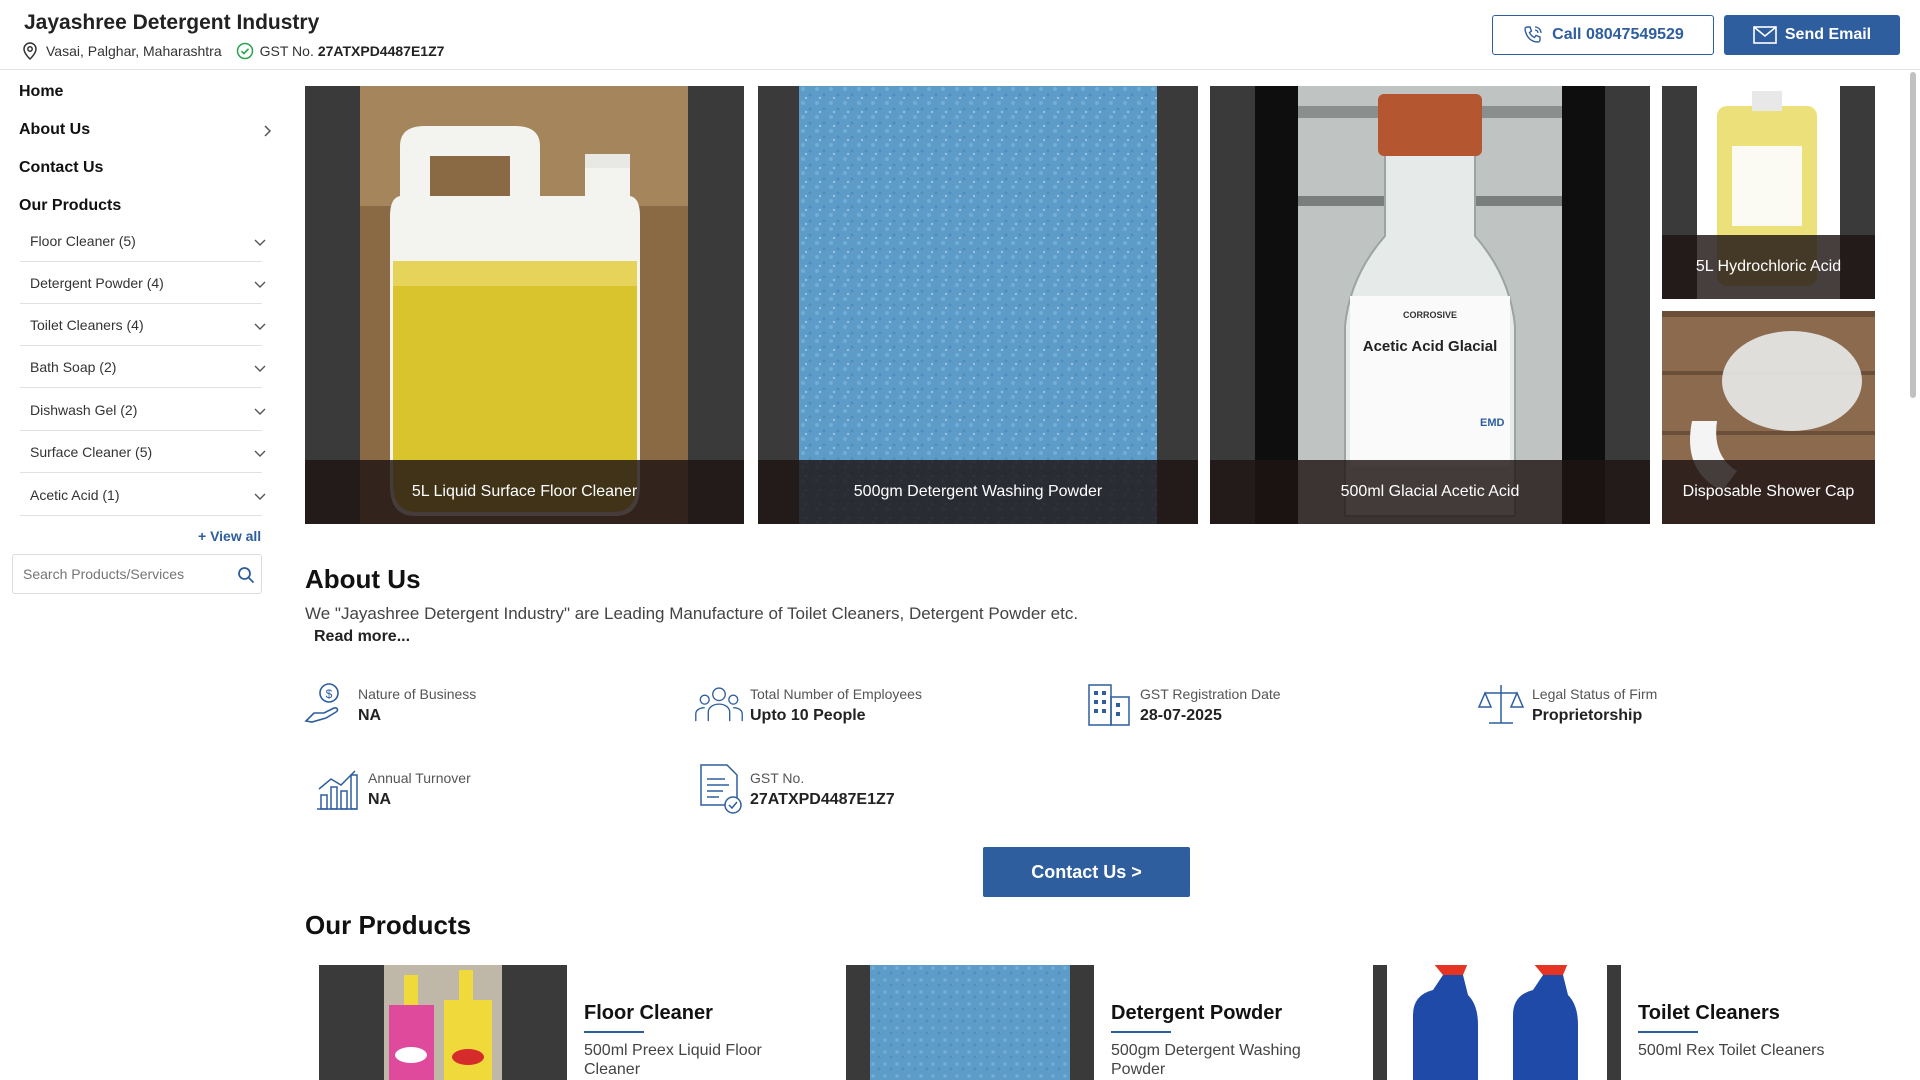  What do you see at coordinates (1430, 315) in the screenshot?
I see `bottle-label-warning: CORROSIVE` at bounding box center [1430, 315].